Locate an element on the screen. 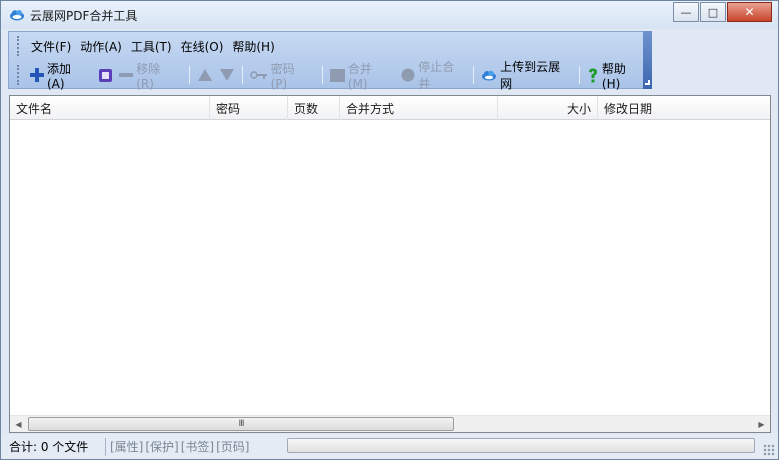 The width and height of the screenshot is (779, 460). plus-icon is located at coordinates (37, 75).